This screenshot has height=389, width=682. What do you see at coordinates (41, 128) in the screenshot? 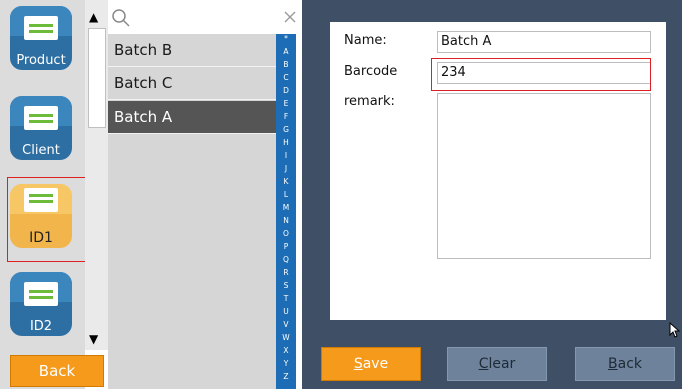
I see `sidebar-item-client: Client` at bounding box center [41, 128].